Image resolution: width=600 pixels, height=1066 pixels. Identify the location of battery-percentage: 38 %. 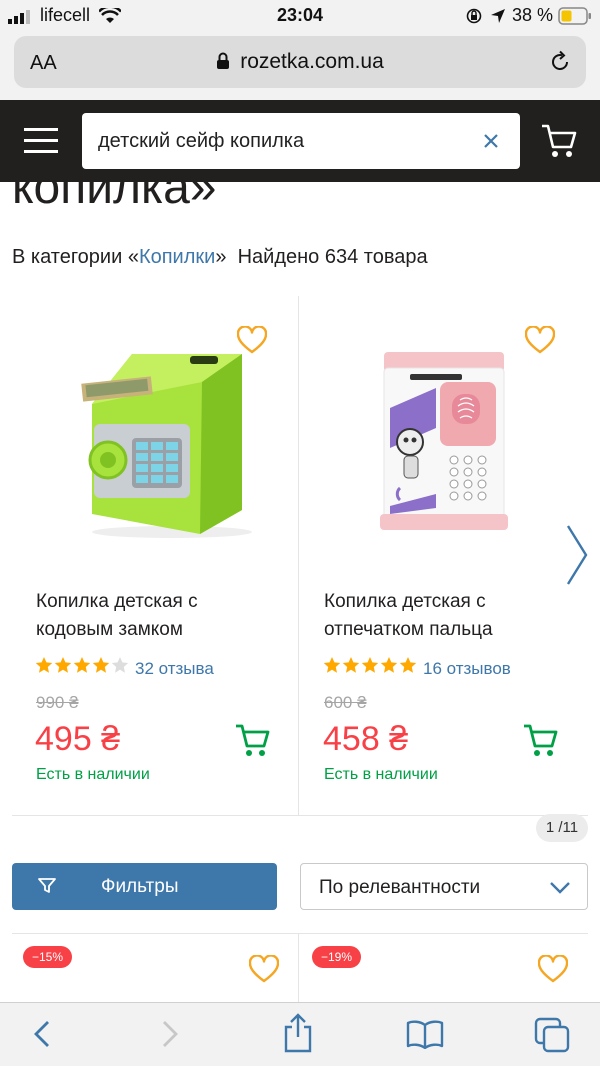
(533, 15).